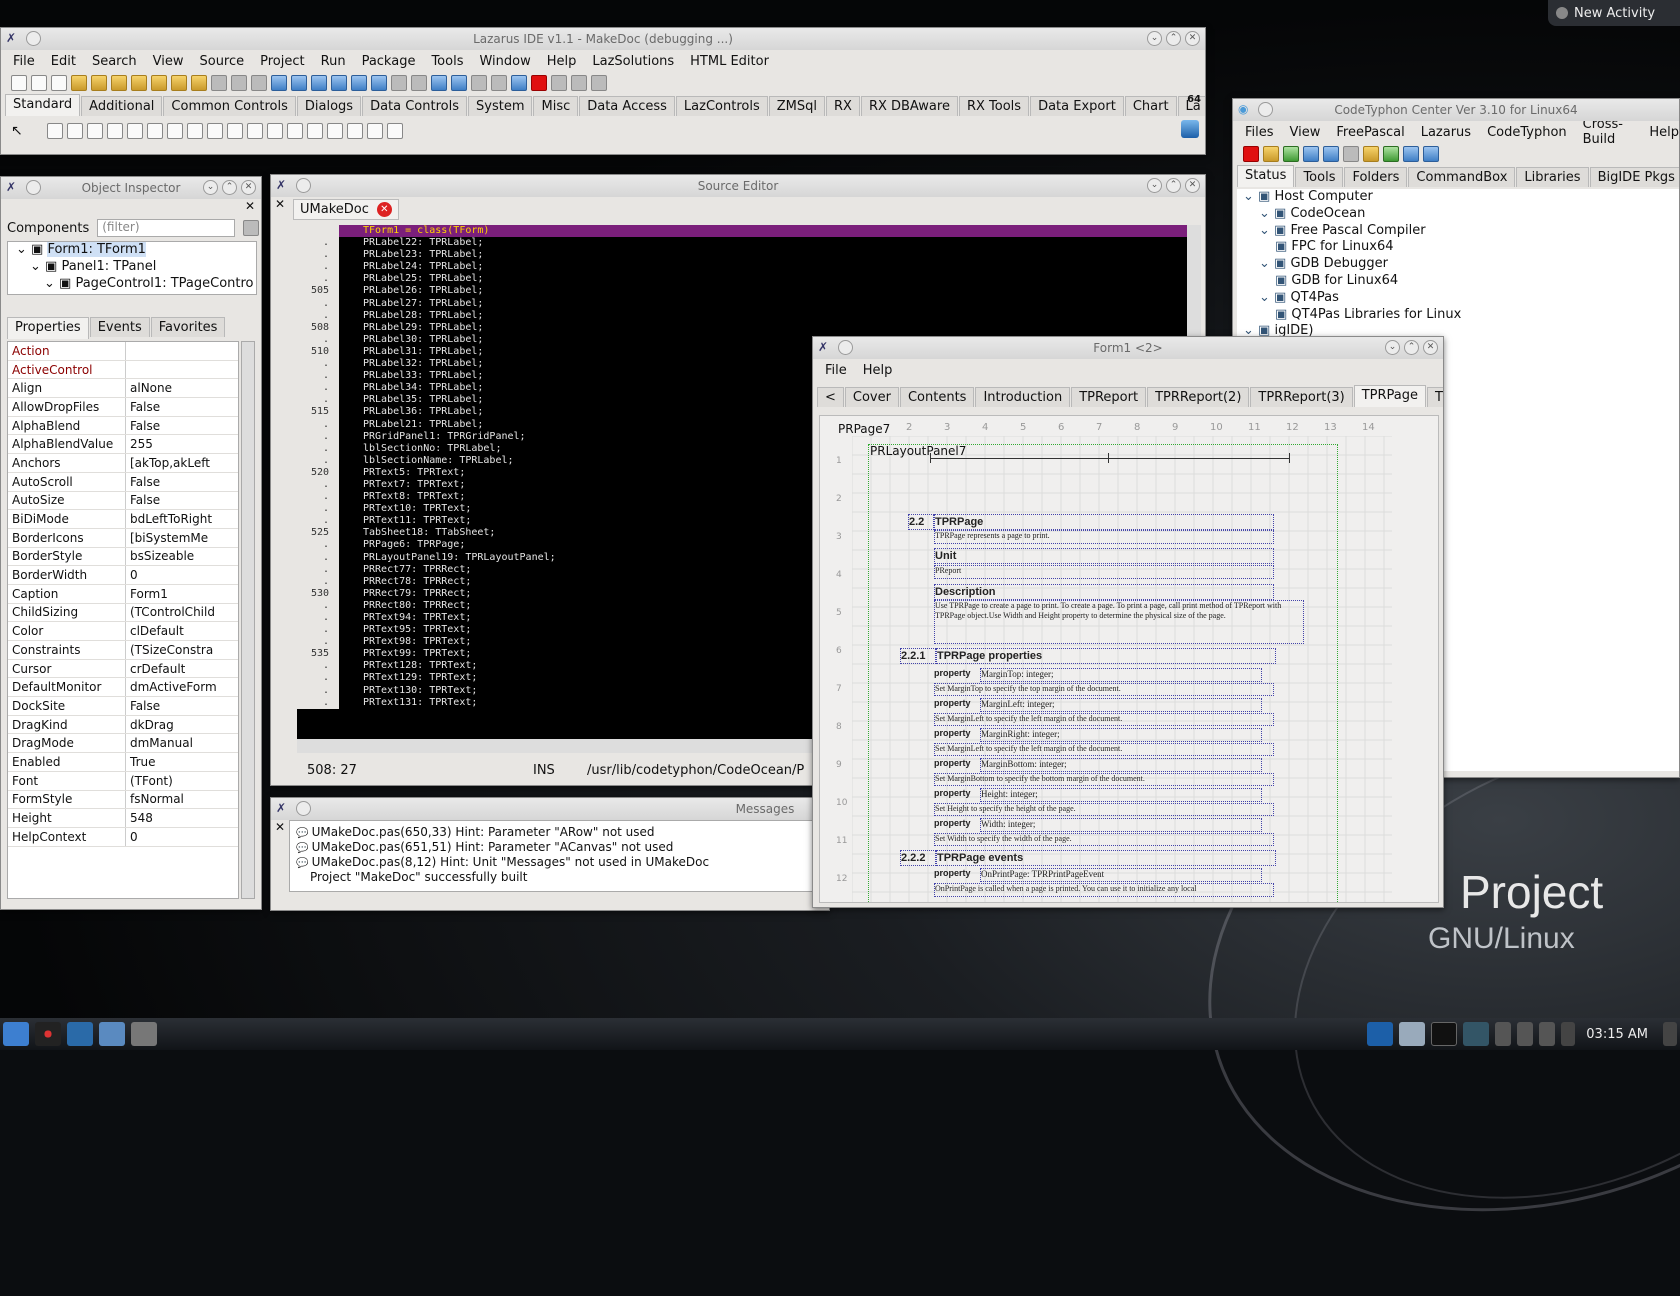 The image size is (1680, 1296). Describe the element at coordinates (729, 61) in the screenshot. I see `menu-item: HTML Editor` at that location.